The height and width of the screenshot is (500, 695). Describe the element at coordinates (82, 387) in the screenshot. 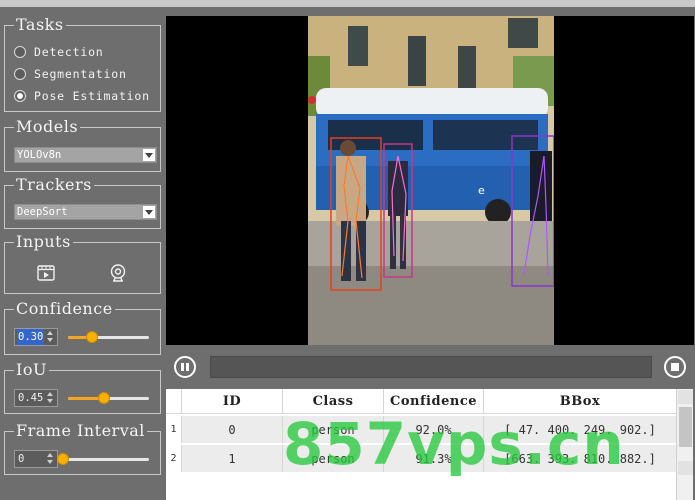

I see `iou-group: IoU 0.45` at that location.